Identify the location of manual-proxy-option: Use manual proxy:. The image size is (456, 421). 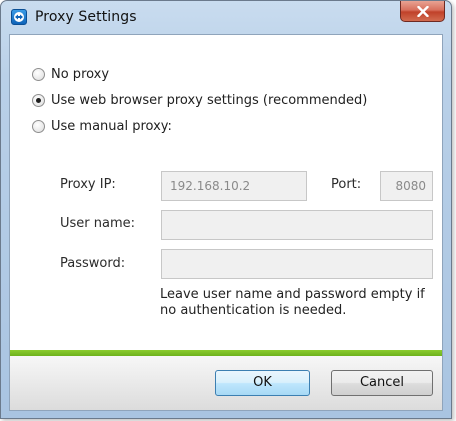
(102, 126).